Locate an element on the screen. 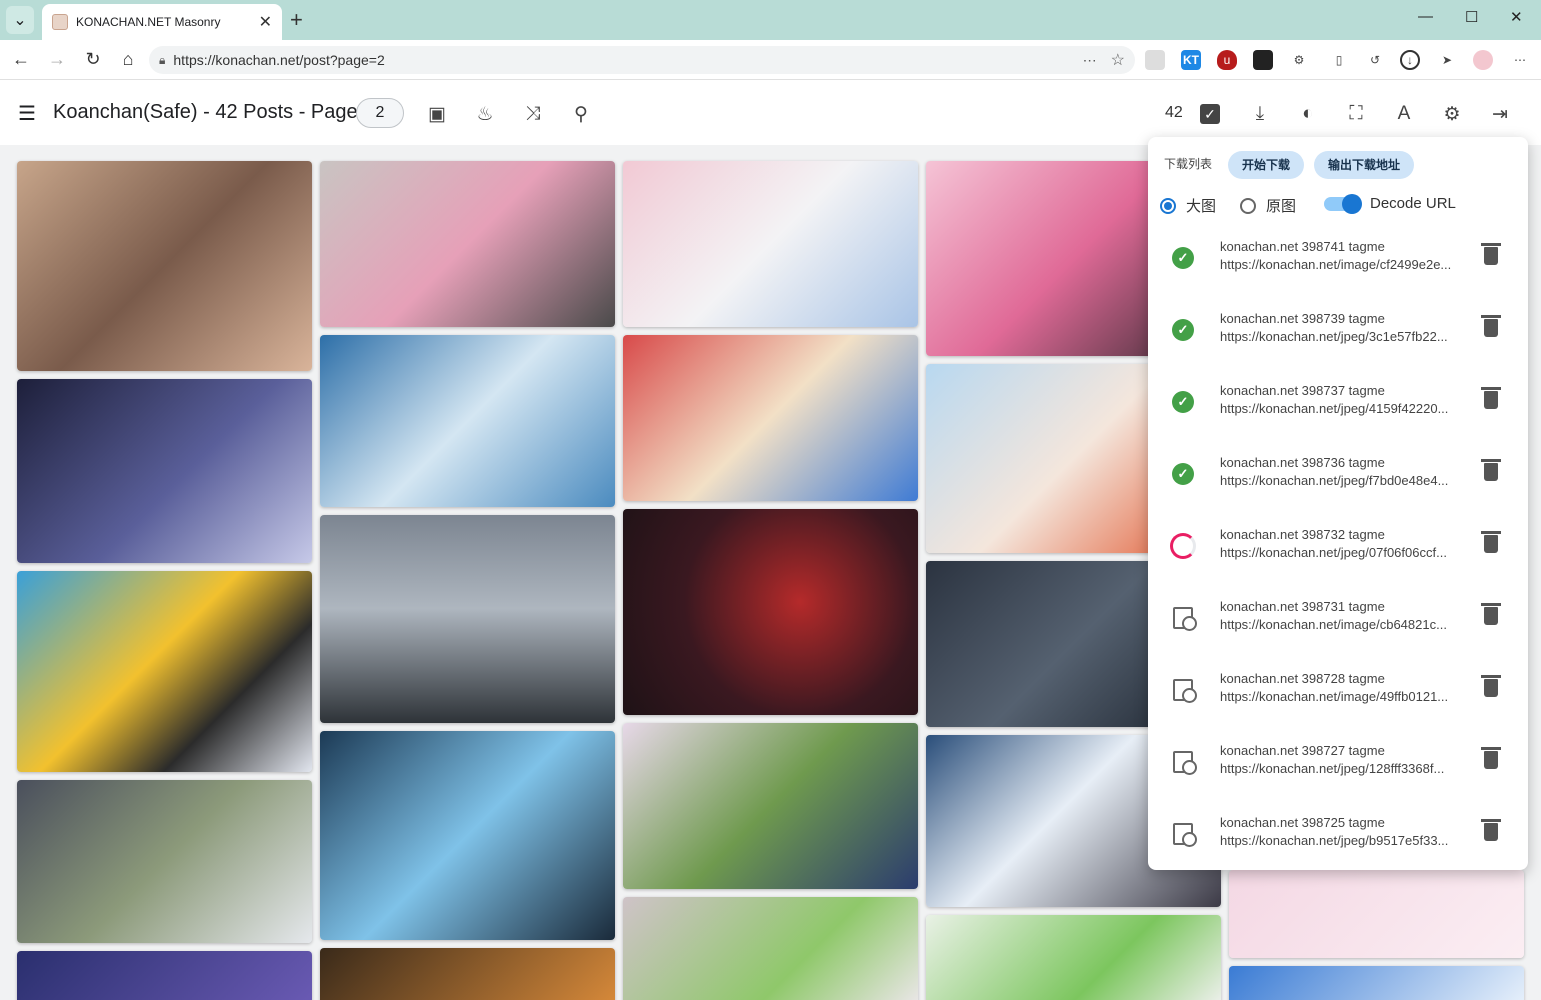 This screenshot has height=1000, width=1541. puzzle-icon: ⚙ is located at coordinates (1299, 60).